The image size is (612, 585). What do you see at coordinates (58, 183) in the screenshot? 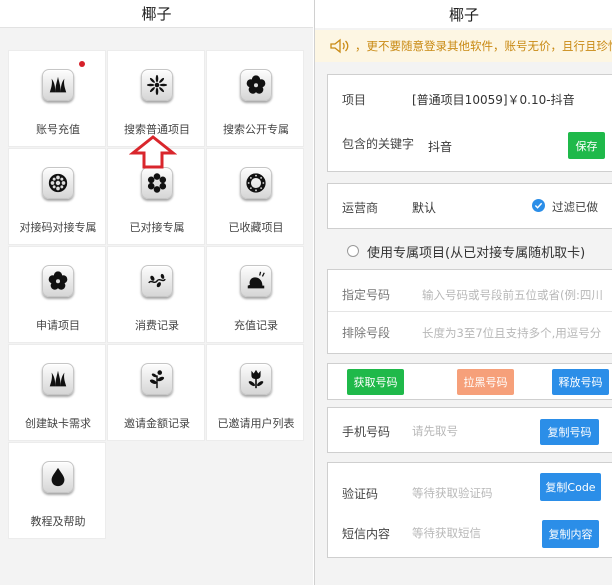
I see `ornament-flower-icon` at bounding box center [58, 183].